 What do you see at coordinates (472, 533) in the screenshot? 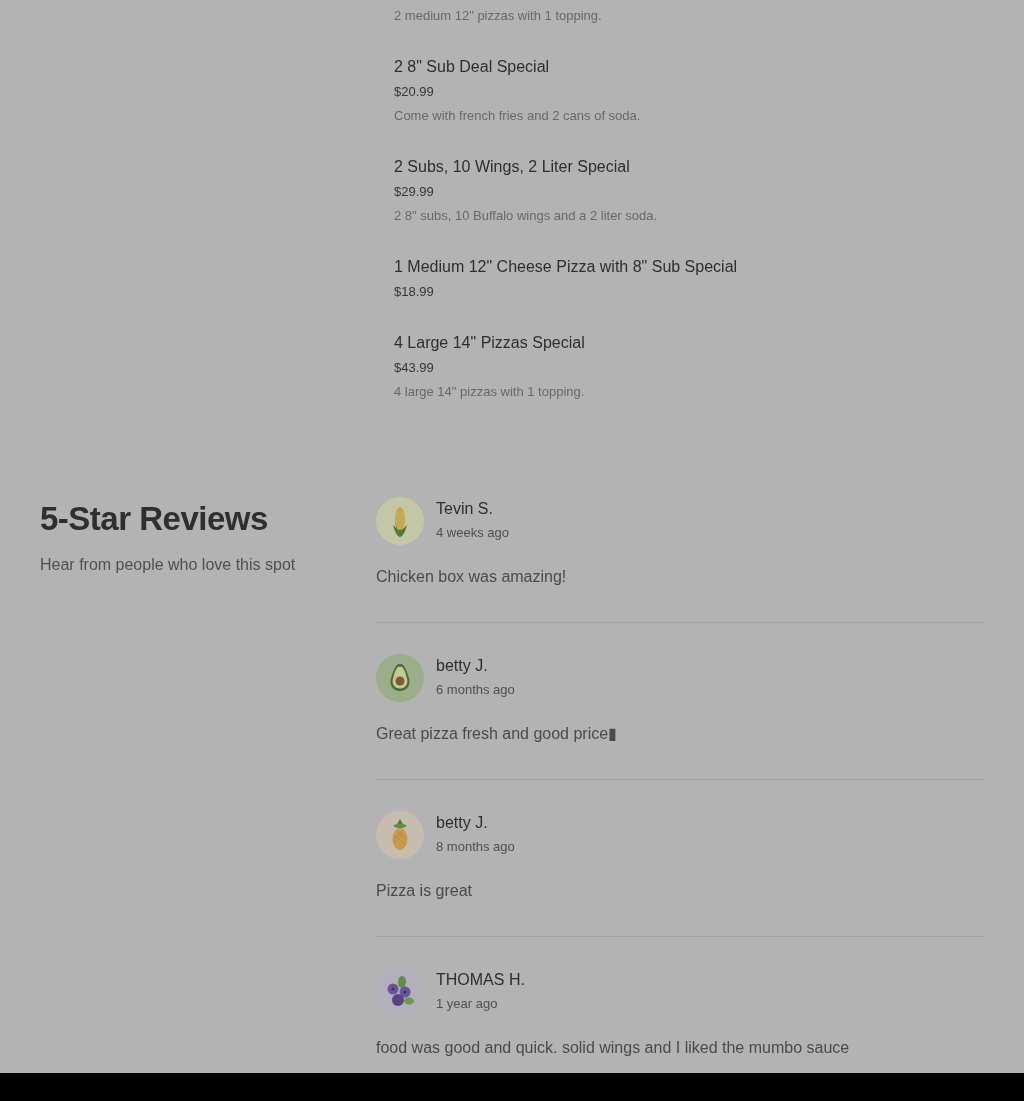
I see `review-time: 4 weeks ago` at bounding box center [472, 533].